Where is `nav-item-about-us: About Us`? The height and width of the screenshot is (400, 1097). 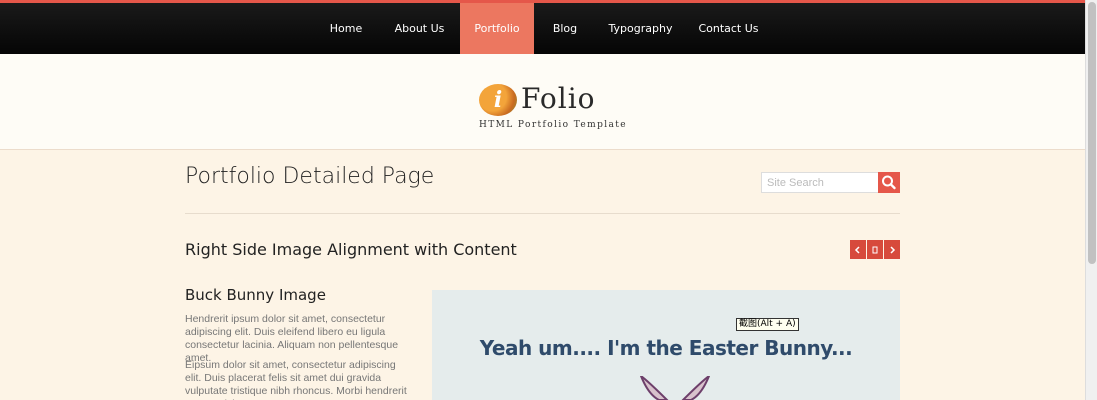
nav-item-about-us: About Us is located at coordinates (419, 28).